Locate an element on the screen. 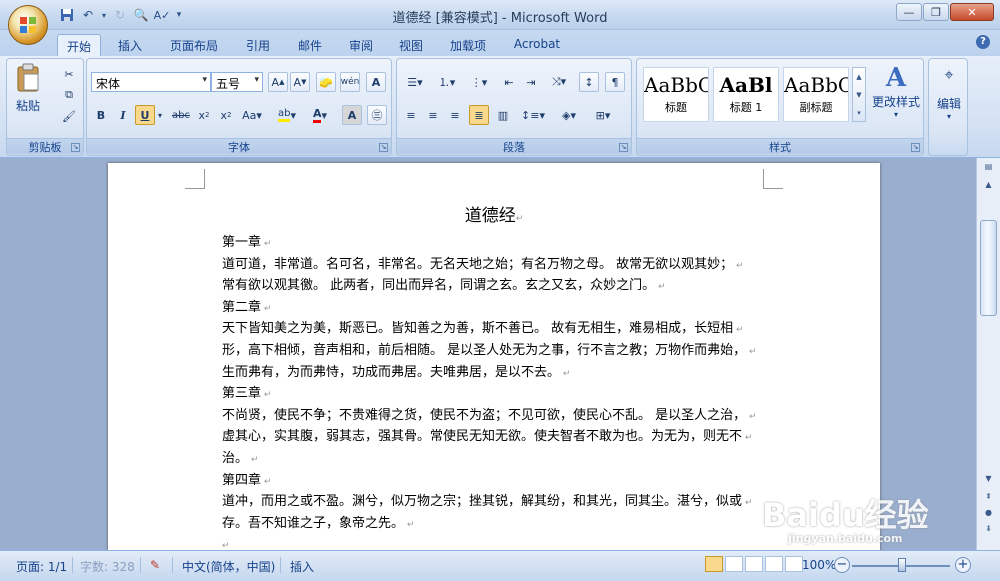 This screenshot has width=1000, height=581. clipboard-launcher-icon: ↘ is located at coordinates (75, 147).